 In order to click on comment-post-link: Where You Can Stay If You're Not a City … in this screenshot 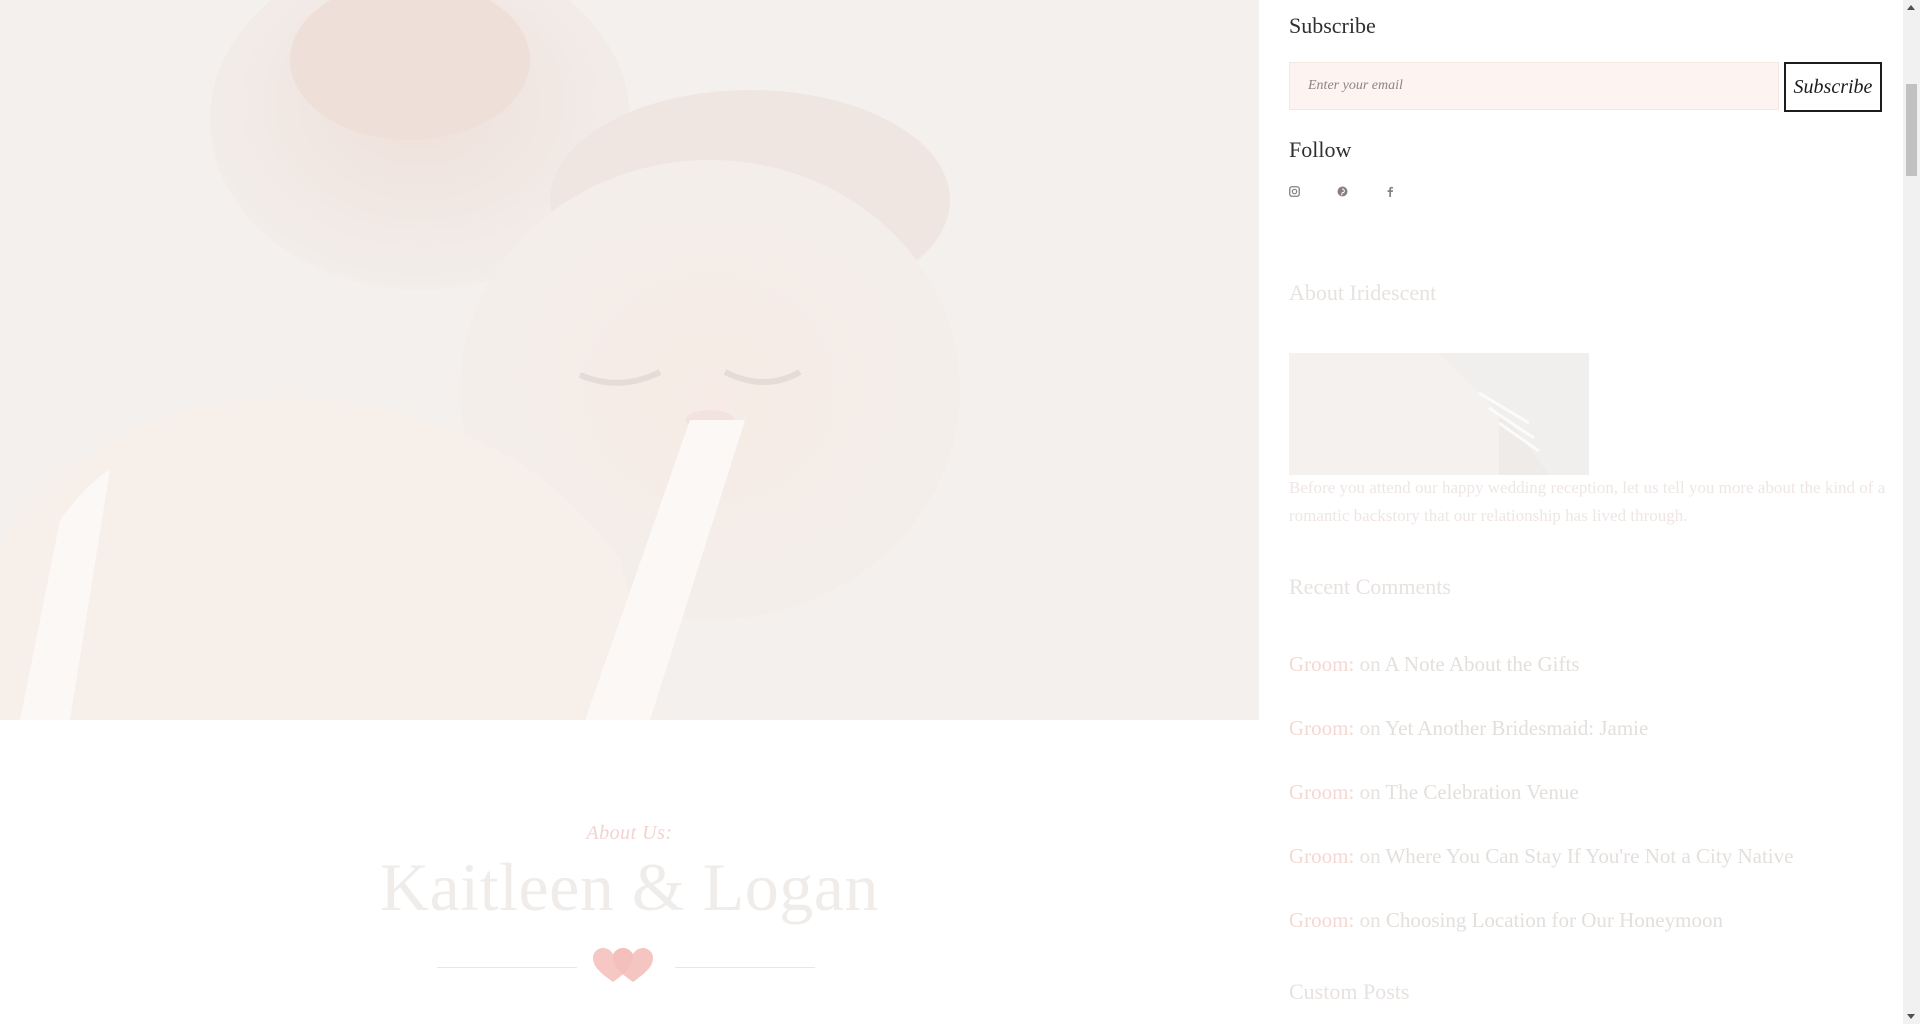, I will do `click(1589, 856)`.